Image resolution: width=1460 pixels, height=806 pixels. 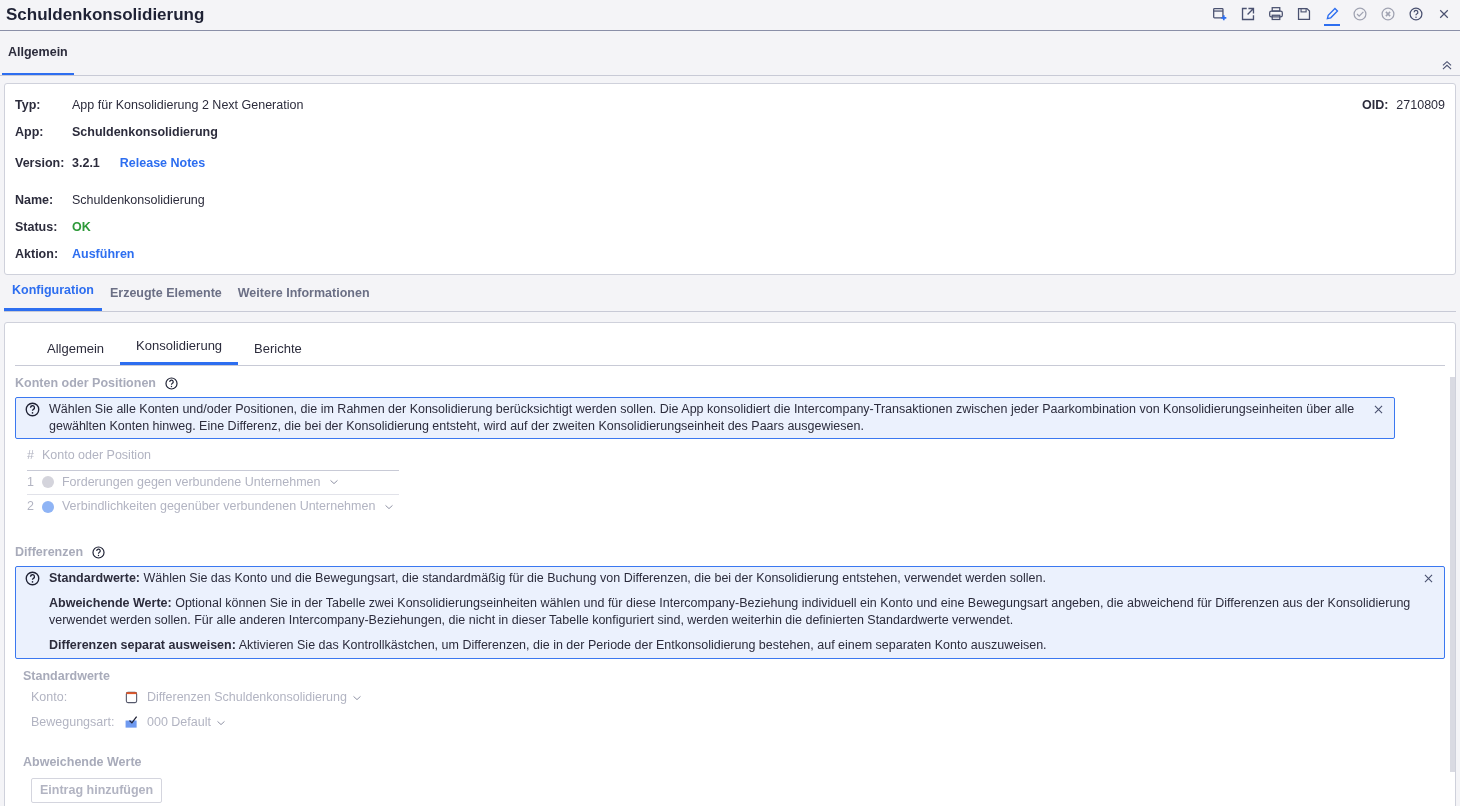 I want to click on help-text: Wählen Sie alle Konten und/oder Positionen, die im Rahmen der Konsolidierung berücksichtigt werden sollen. Die App konsolidiert die Intercompany-Transaktionen zwischen jeder Paarkombination von Konsolidierungseinheiten über alle gewählten Konten hinweg. Eine Differenz, die bei der Konsolidierung entsteht, wird auf der zweiten Konsolidierungseinheit des Paars ausgewiesen., so click(x=702, y=417).